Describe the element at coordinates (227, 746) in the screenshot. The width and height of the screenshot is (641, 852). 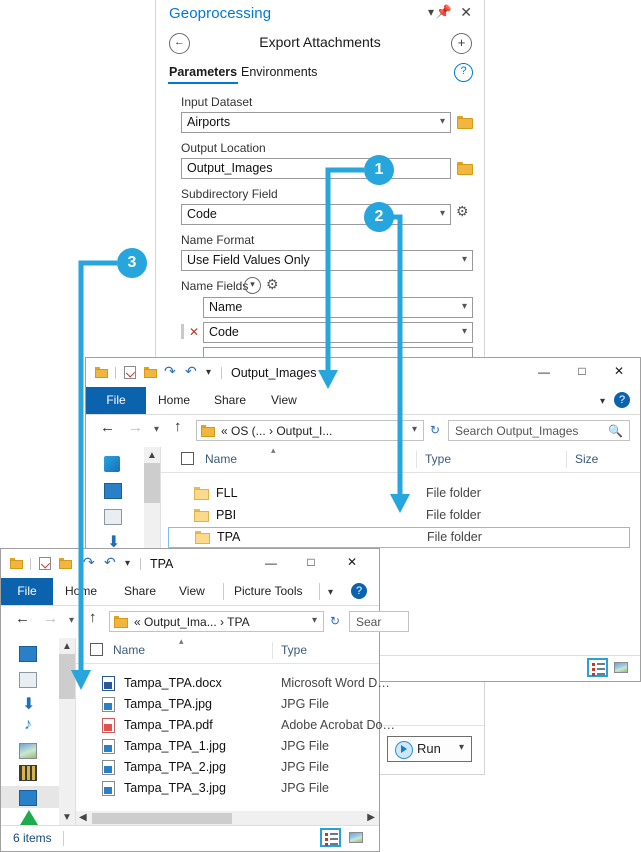
I see `table-row: Tampa_TPA_1.jpg JPG File` at that location.